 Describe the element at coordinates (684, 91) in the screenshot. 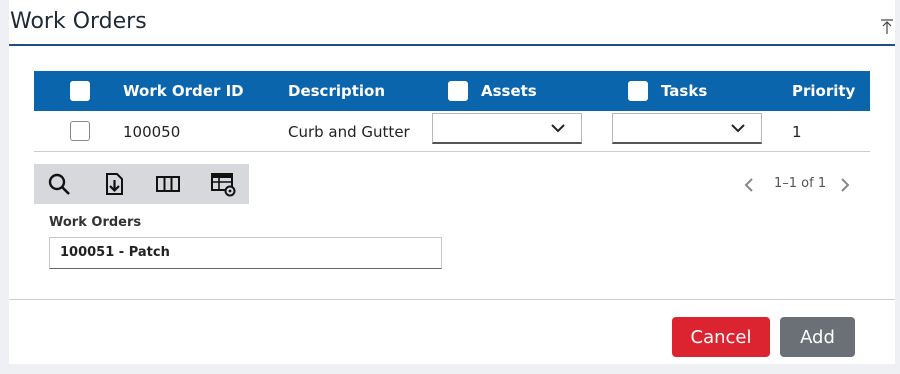

I see `column-header-tasks: Tasks` at that location.